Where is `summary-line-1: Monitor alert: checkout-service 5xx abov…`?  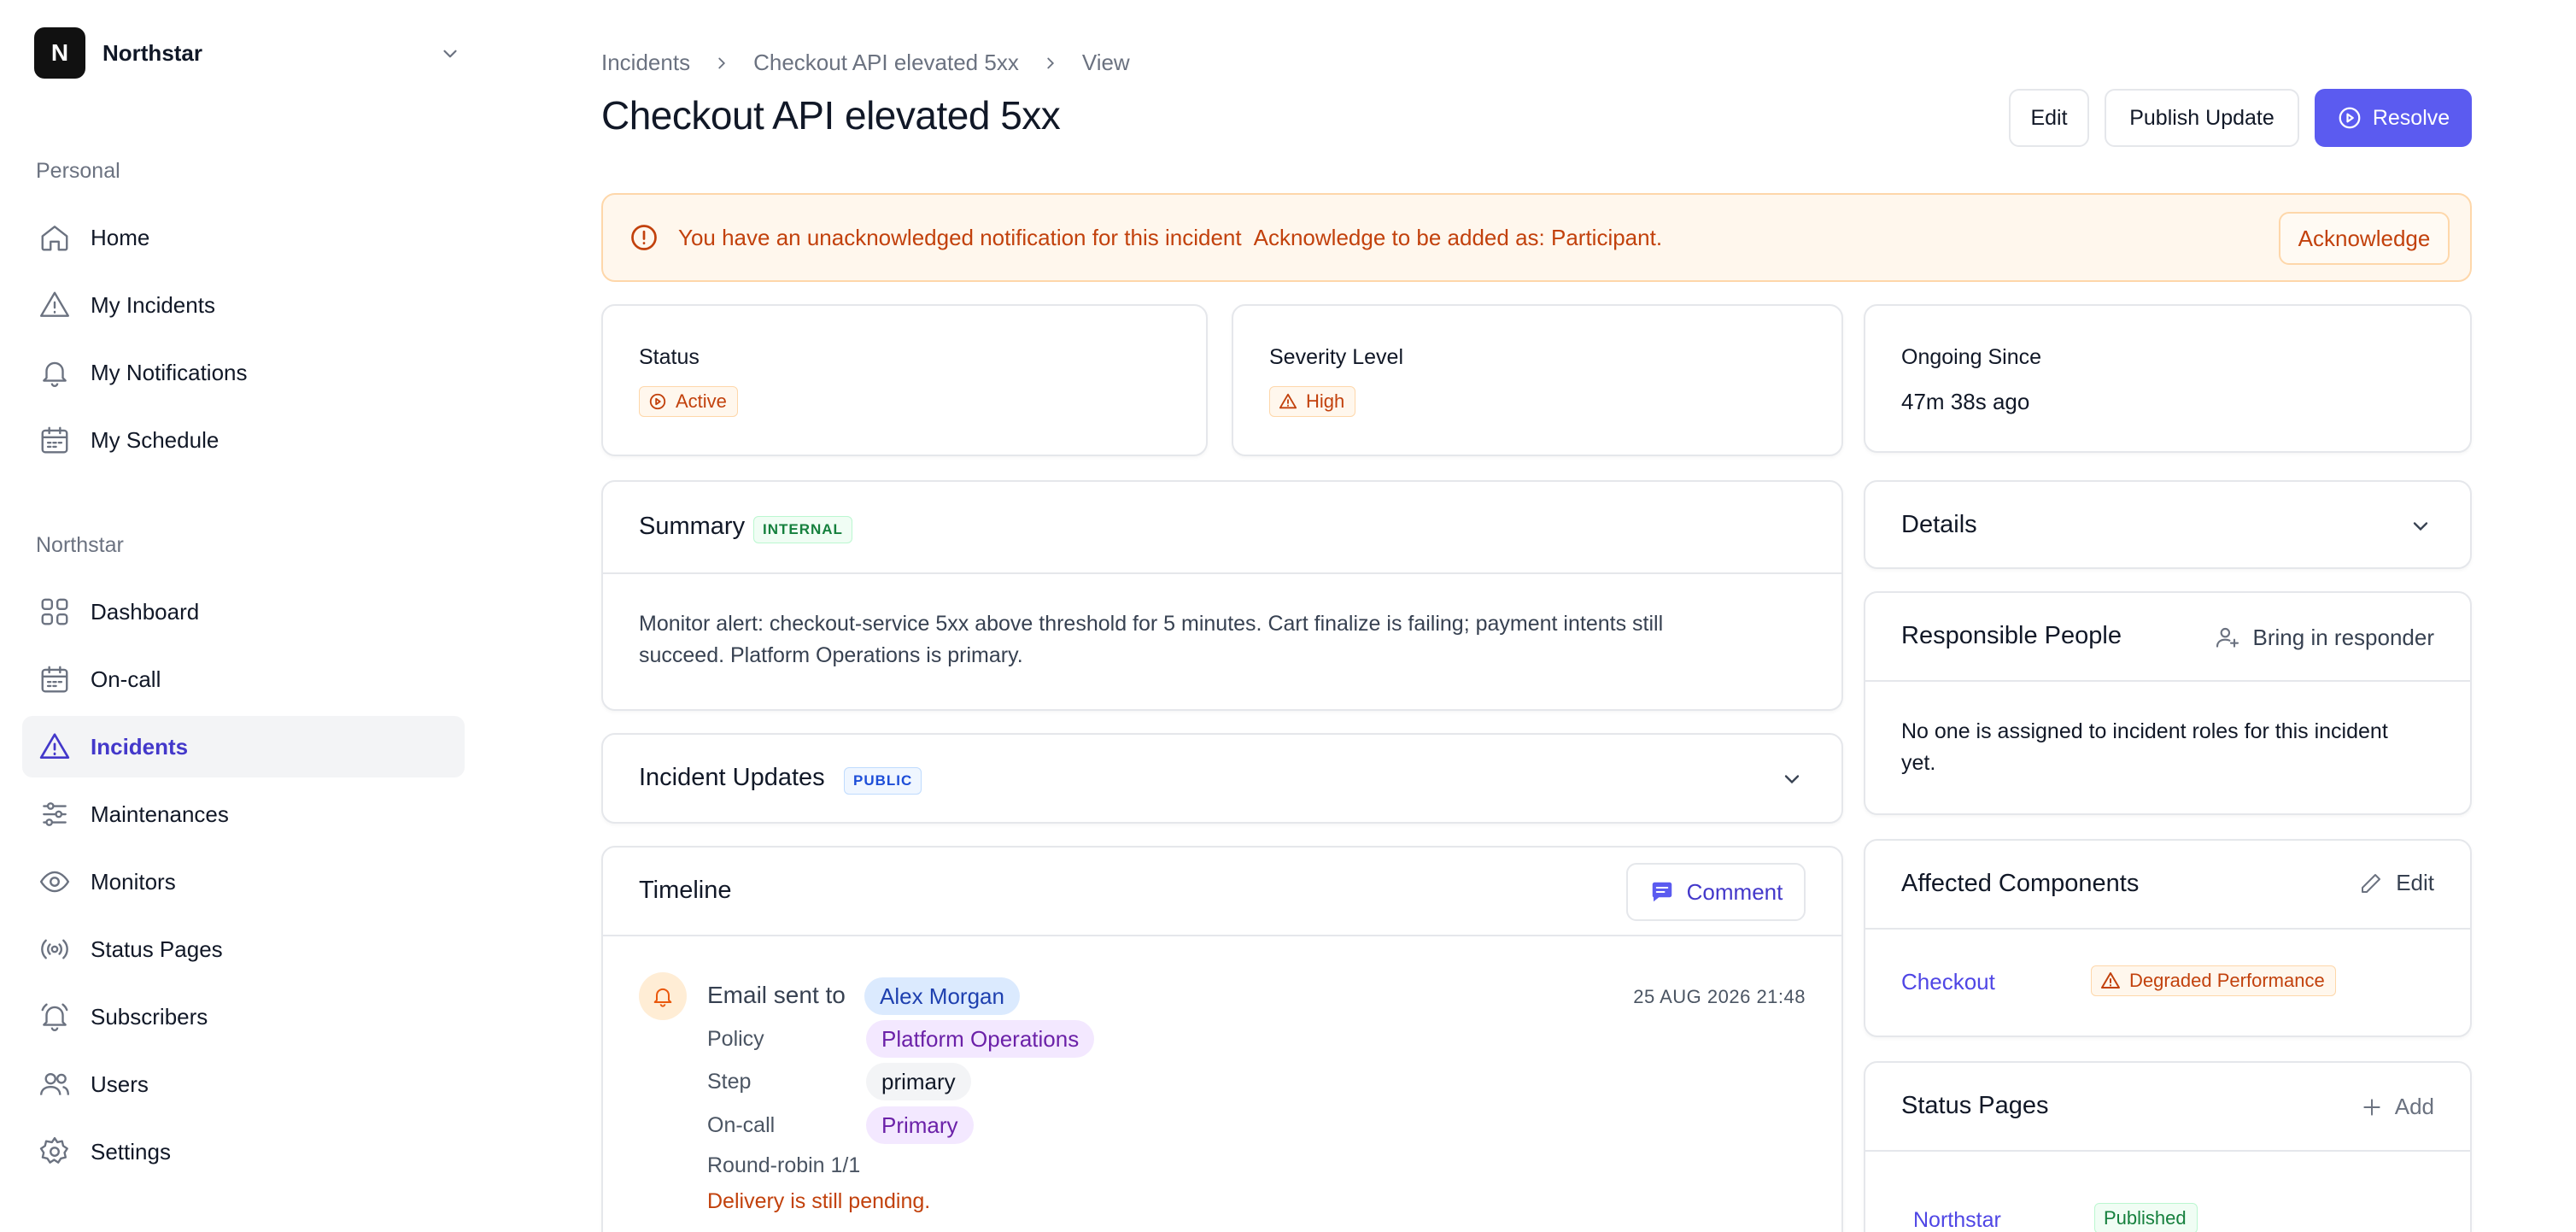
summary-line-1: Monitor alert: checkout-service 5xx abov… is located at coordinates (1151, 624).